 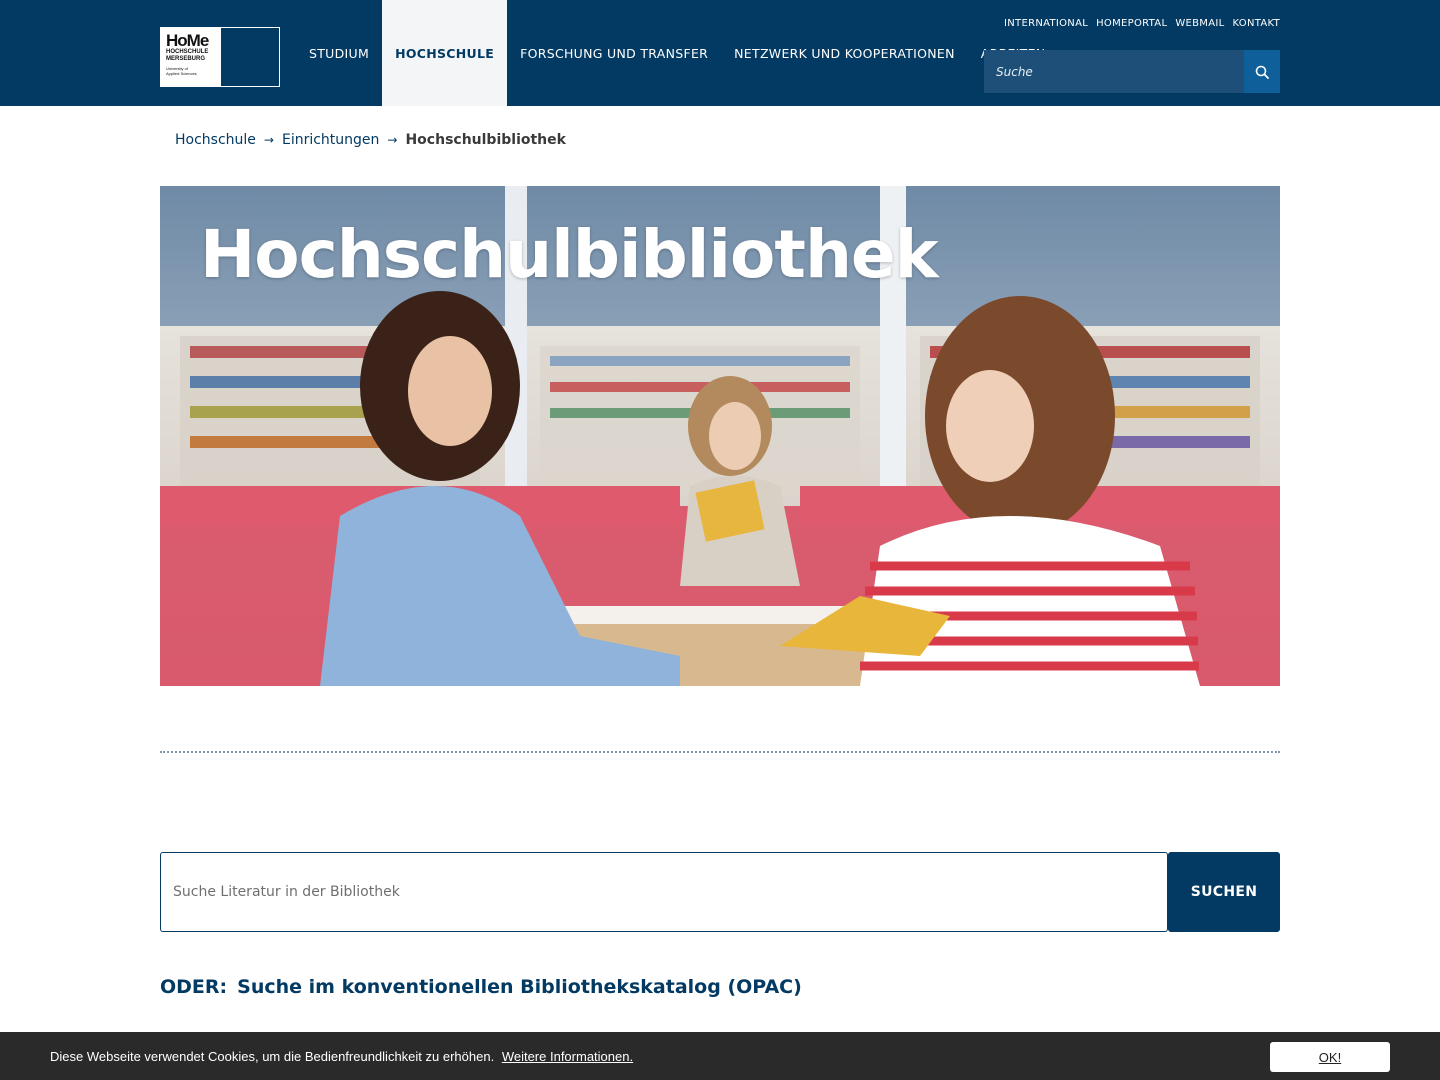 I want to click on top-link-homeportal: HOMEPORTAL, so click(x=1131, y=23).